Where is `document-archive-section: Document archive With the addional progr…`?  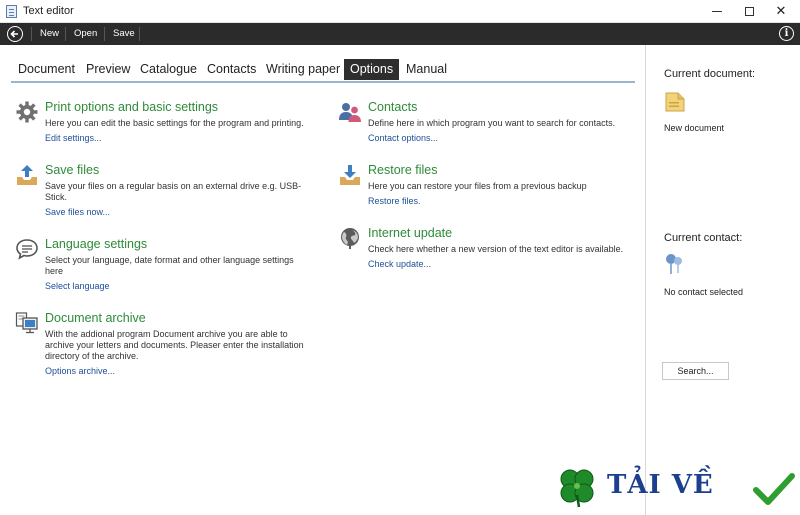 document-archive-section: Document archive With the addional progr… is located at coordinates (165, 345).